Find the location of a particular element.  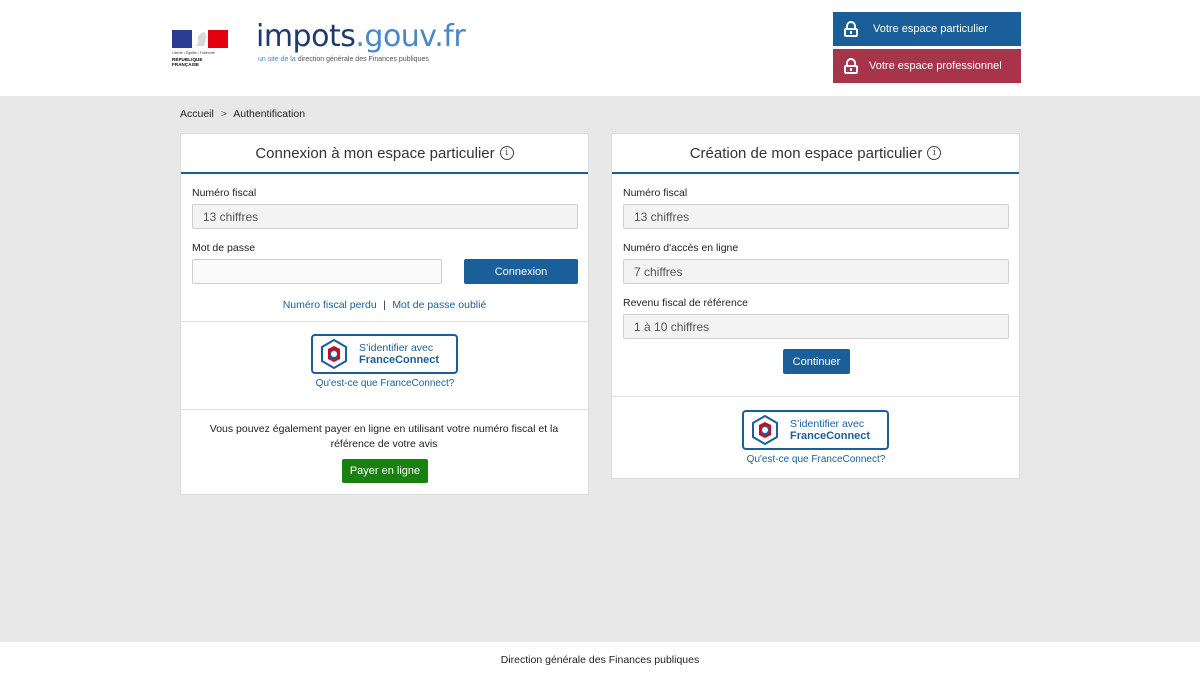

particulier-space-button: Votre espace particulier is located at coordinates (927, 29).